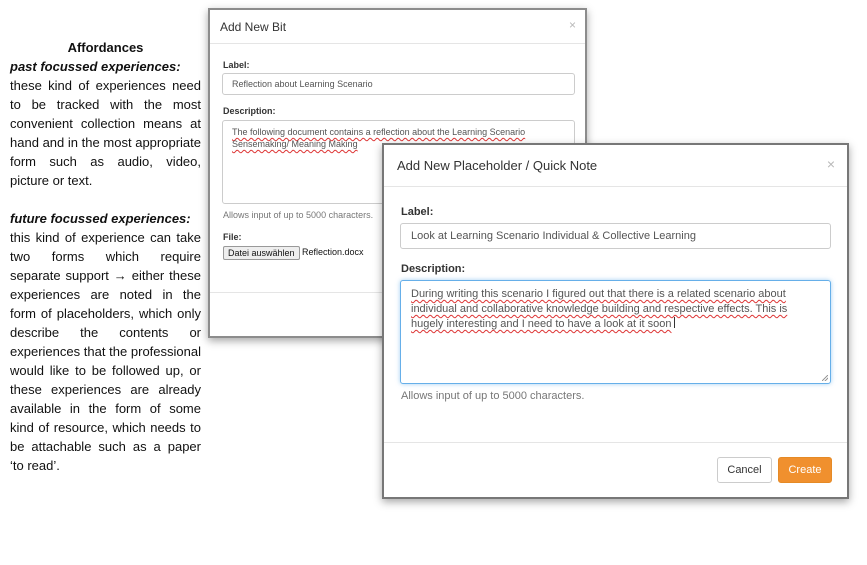 This screenshot has width=867, height=565. I want to click on future-title: future focussed experiences:, so click(100, 218).